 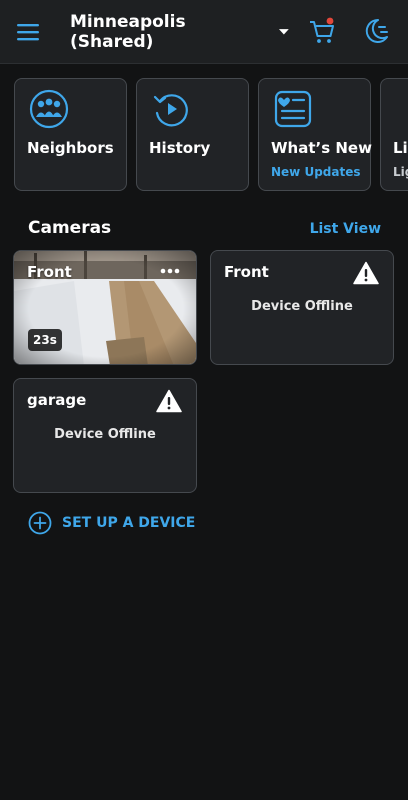 I want to click on location-selector: Minneapolis (Shared), so click(x=180, y=32).